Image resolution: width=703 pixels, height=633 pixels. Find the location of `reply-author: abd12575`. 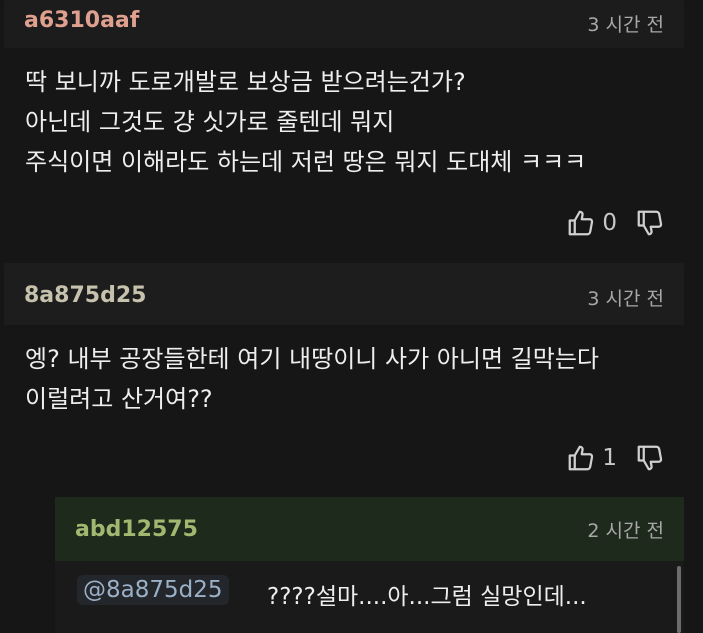

reply-author: abd12575 is located at coordinates (136, 529).